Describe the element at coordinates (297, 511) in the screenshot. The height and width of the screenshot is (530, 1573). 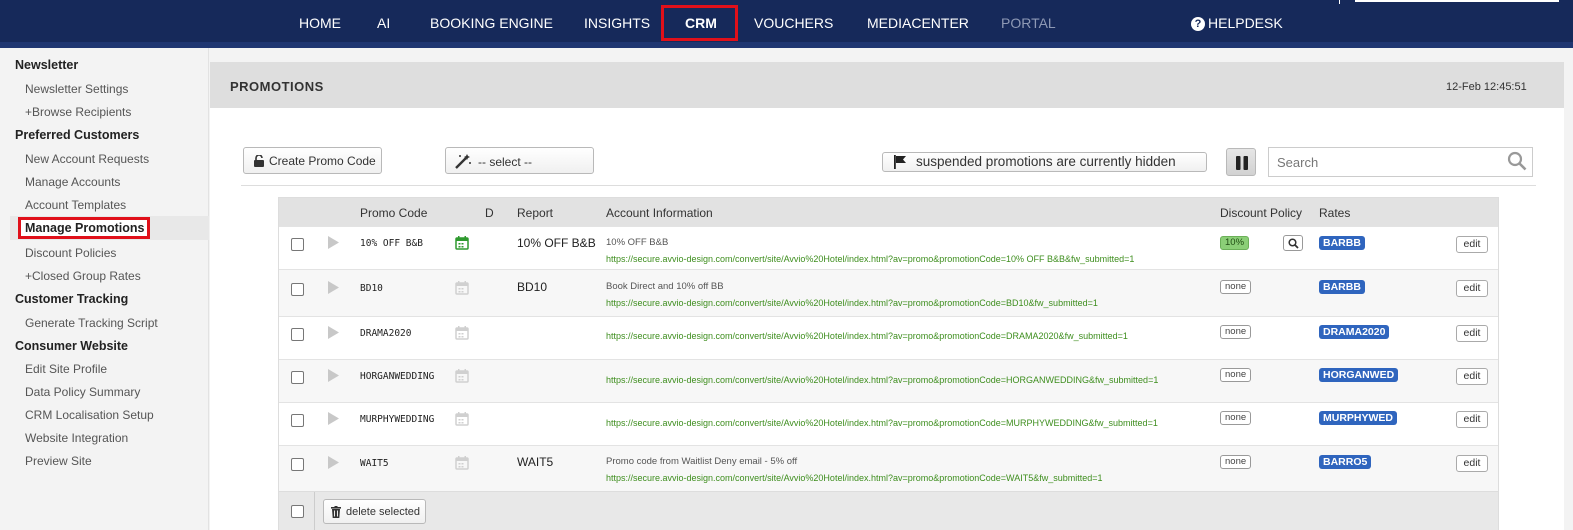
I see `select-all-checkbox` at that location.